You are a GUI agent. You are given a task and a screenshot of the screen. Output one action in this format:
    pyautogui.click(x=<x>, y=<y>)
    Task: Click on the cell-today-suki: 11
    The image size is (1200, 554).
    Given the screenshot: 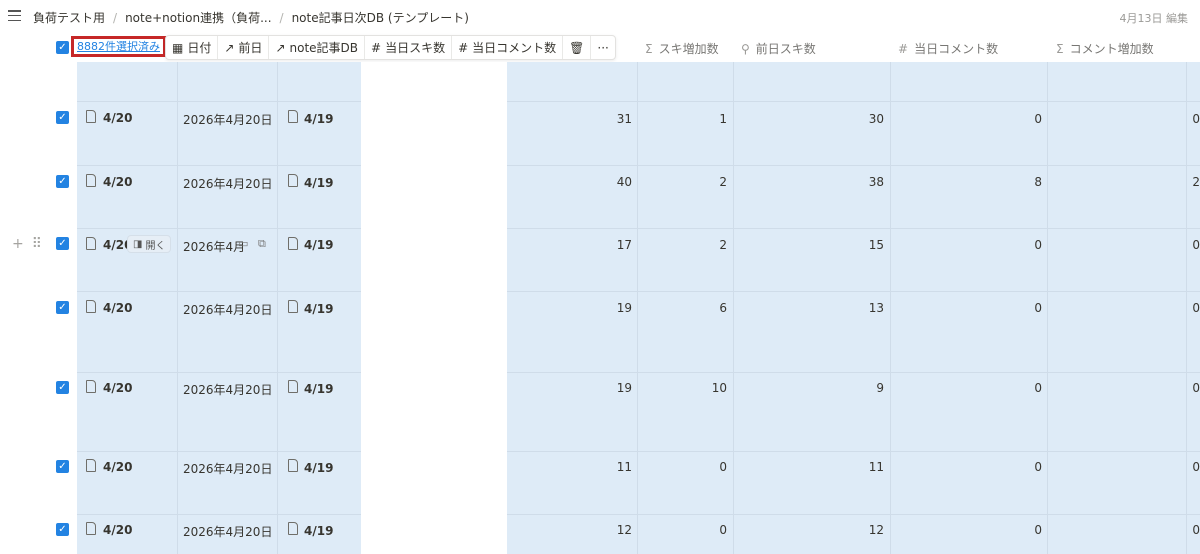 What is the action you would take?
    pyautogui.click(x=624, y=467)
    